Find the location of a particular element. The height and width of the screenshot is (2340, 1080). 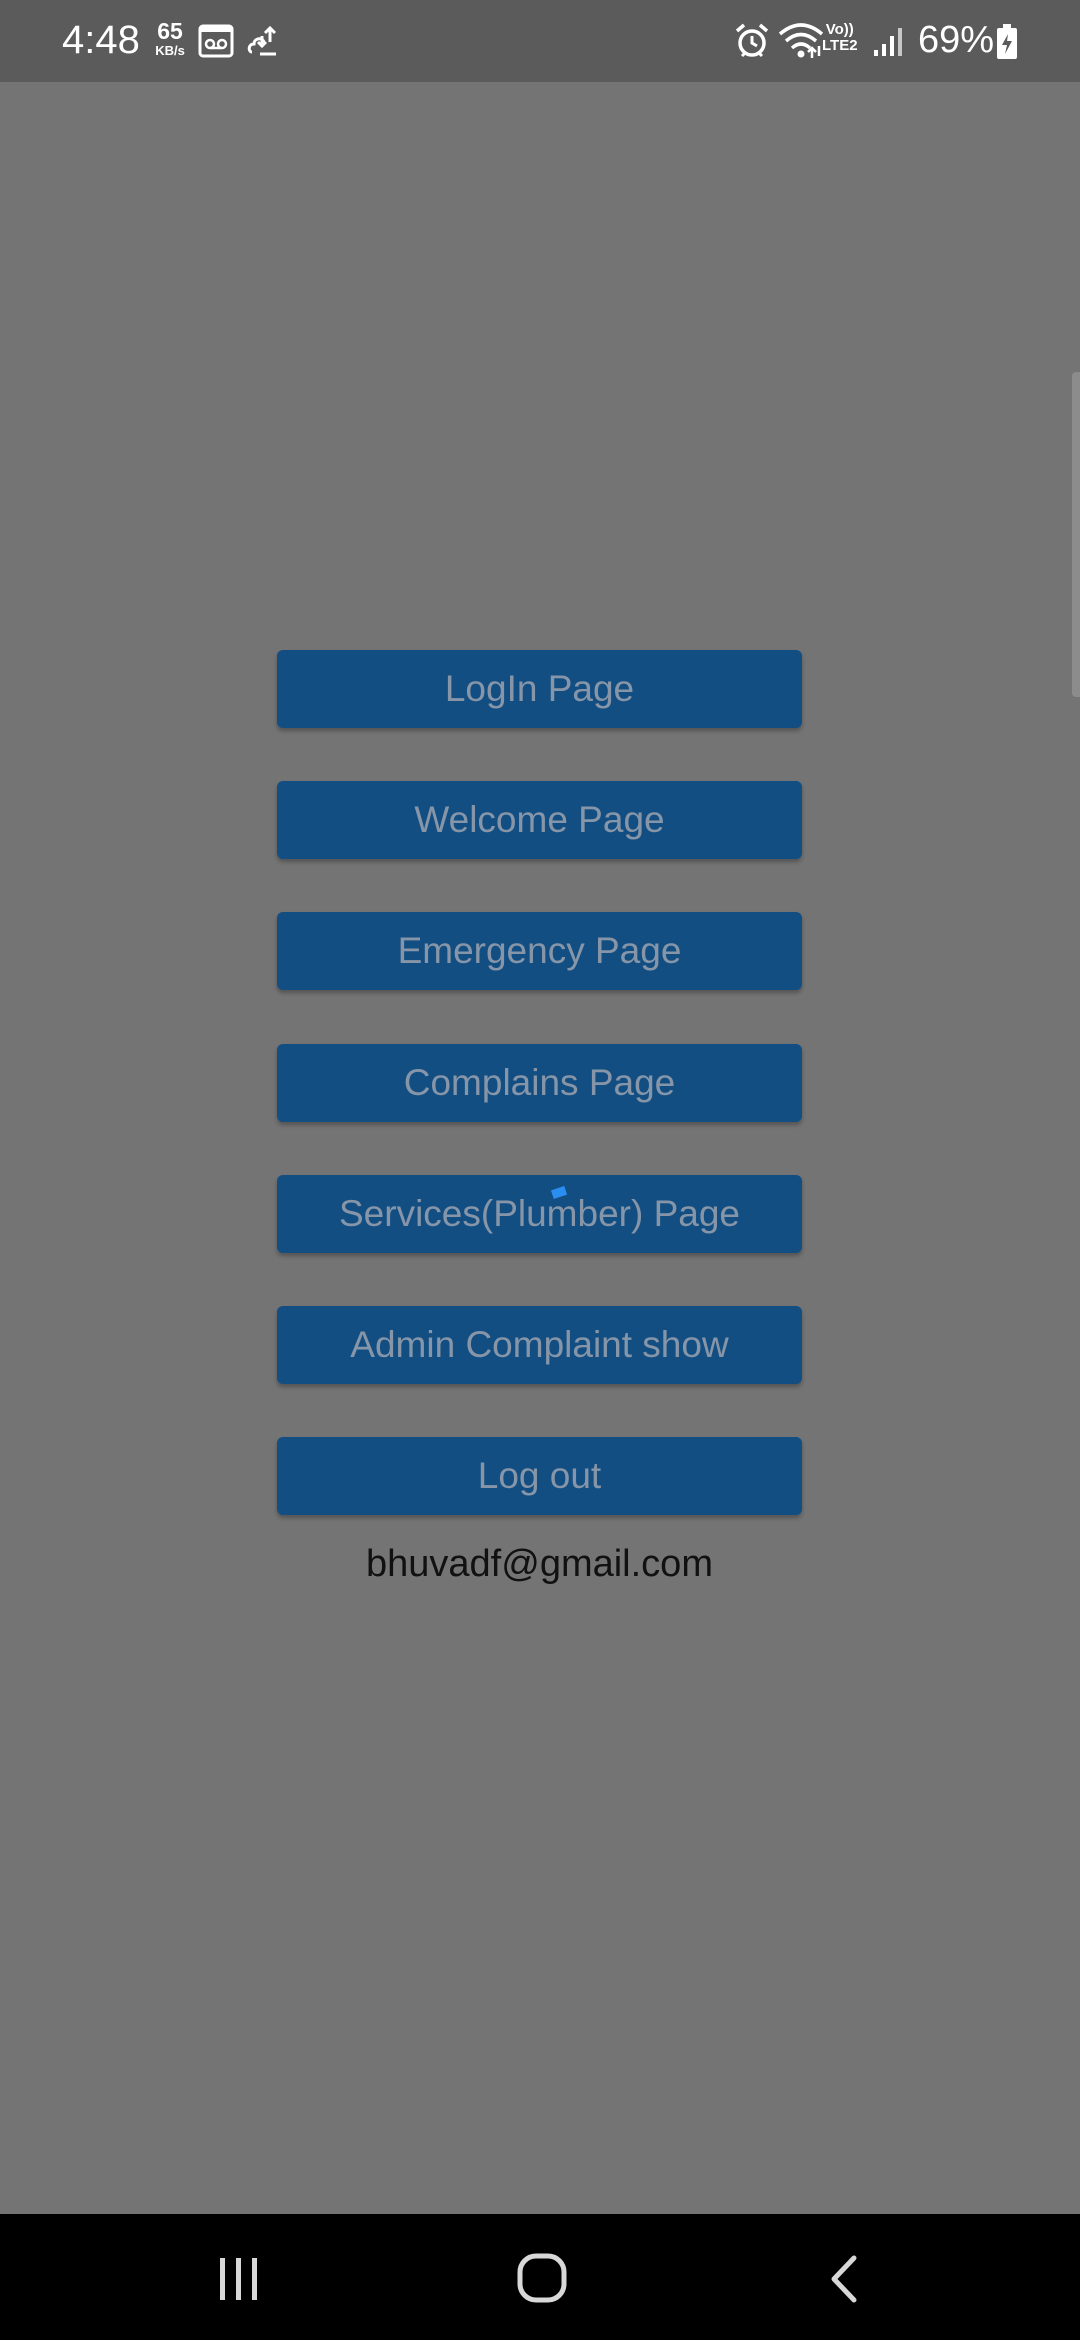

battery-charging-icon is located at coordinates (1007, 41).